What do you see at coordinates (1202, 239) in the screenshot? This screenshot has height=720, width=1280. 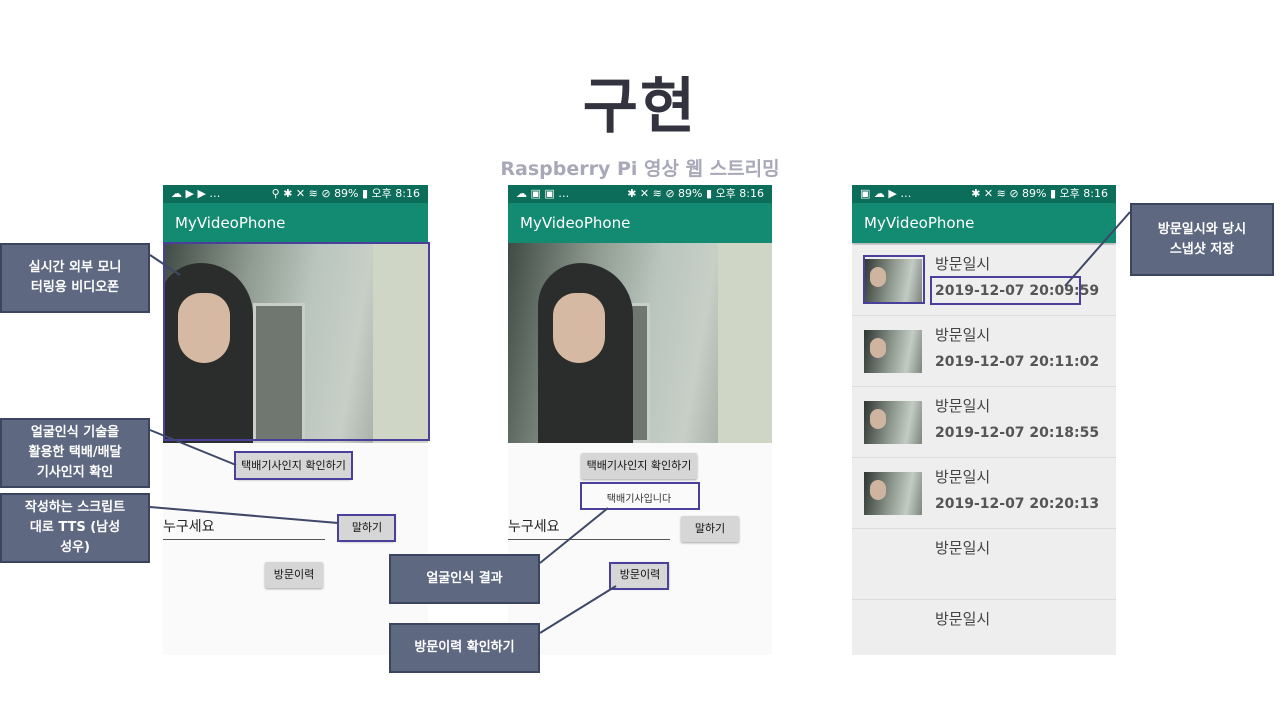 I see `callout-snapshot: 방문일시와 당시 스냅샷 저장` at bounding box center [1202, 239].